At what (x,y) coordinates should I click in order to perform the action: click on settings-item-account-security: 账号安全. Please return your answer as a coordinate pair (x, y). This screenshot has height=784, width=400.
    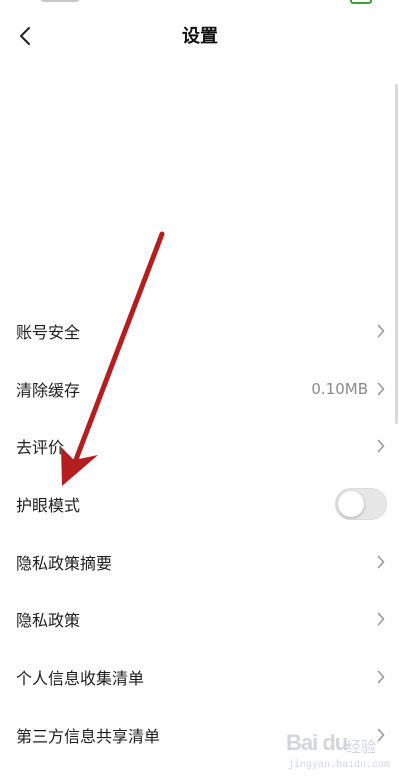
    Looking at the image, I should click on (200, 331).